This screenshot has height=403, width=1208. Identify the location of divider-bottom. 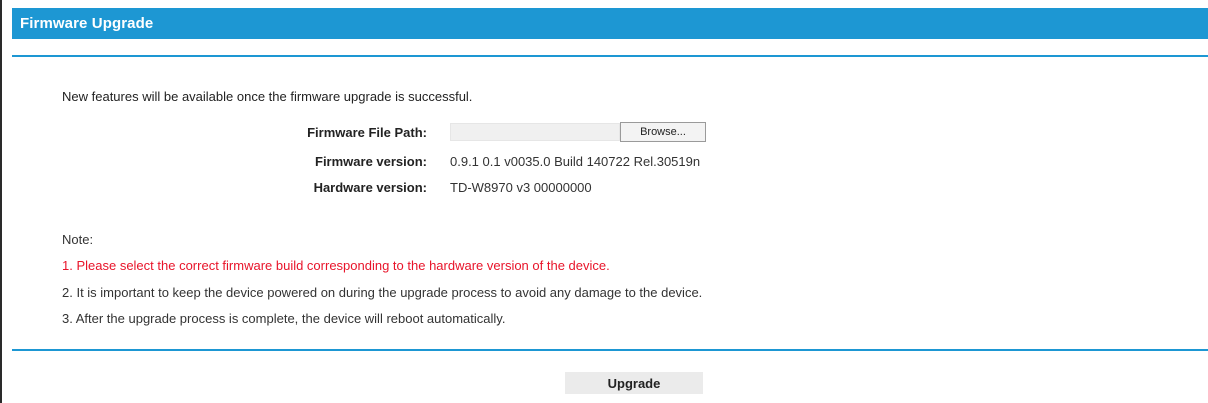
(610, 350).